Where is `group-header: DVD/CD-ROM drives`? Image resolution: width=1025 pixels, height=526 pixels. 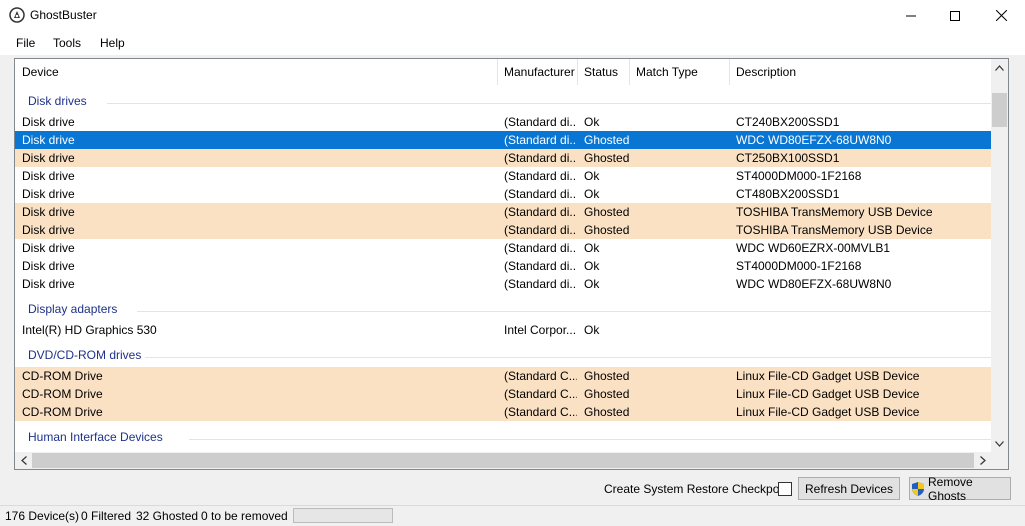
group-header: DVD/CD-ROM drives is located at coordinates (504, 355).